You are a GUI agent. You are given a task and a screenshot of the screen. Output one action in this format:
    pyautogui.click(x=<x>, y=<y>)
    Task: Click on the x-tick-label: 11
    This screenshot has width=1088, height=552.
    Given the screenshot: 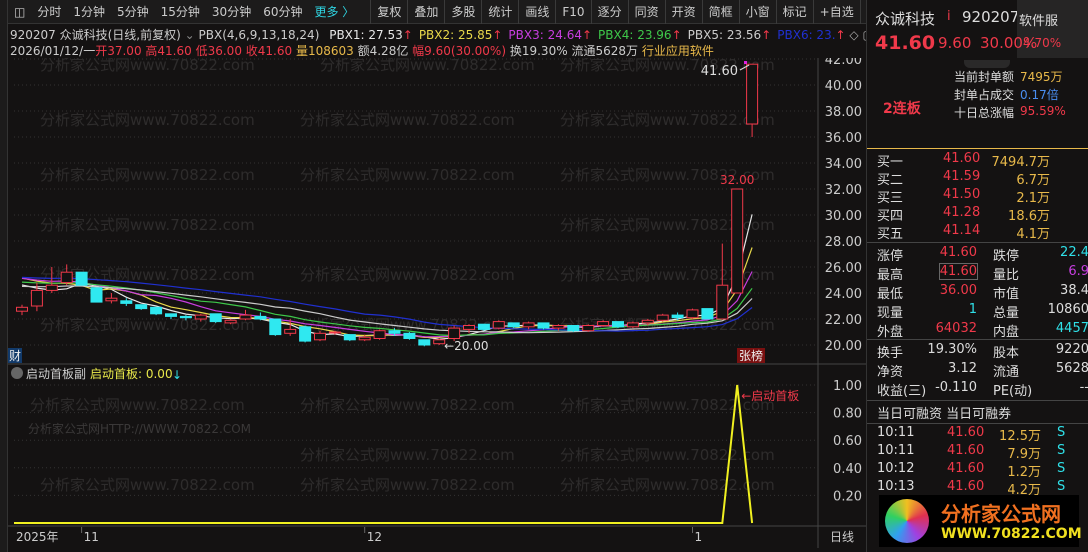 What is the action you would take?
    pyautogui.click(x=91, y=537)
    